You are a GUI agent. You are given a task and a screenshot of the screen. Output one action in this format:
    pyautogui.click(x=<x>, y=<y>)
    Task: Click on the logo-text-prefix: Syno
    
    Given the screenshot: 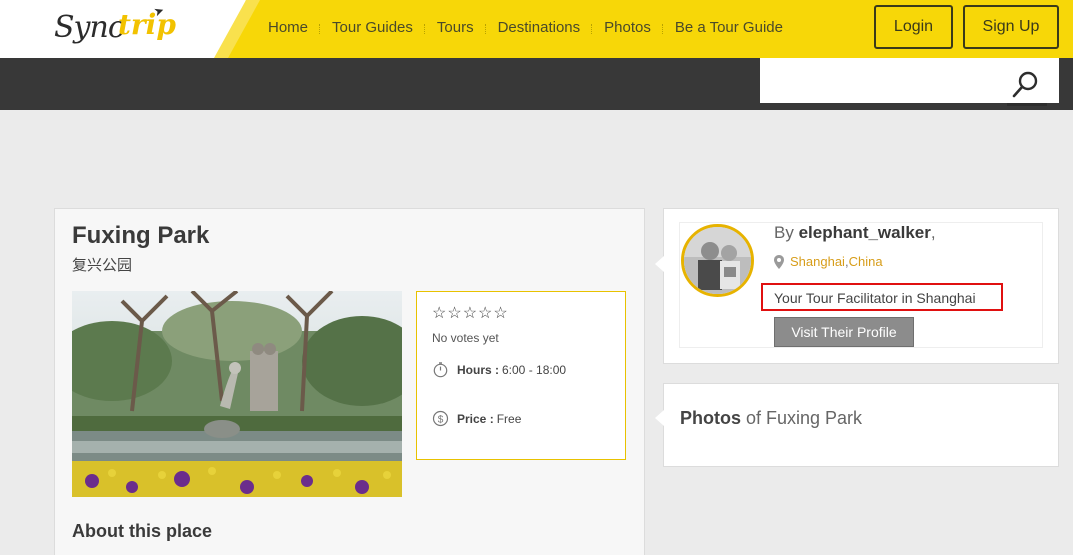 What is the action you would take?
    pyautogui.click(x=90, y=27)
    